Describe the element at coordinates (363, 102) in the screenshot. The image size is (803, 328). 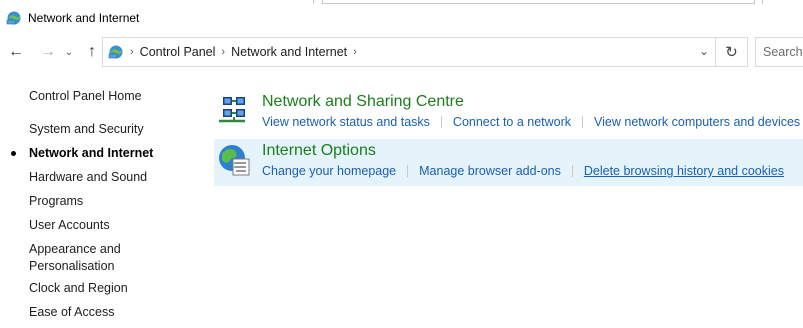
I see `network-sharing-title-link: Network and Sharing Centre` at that location.